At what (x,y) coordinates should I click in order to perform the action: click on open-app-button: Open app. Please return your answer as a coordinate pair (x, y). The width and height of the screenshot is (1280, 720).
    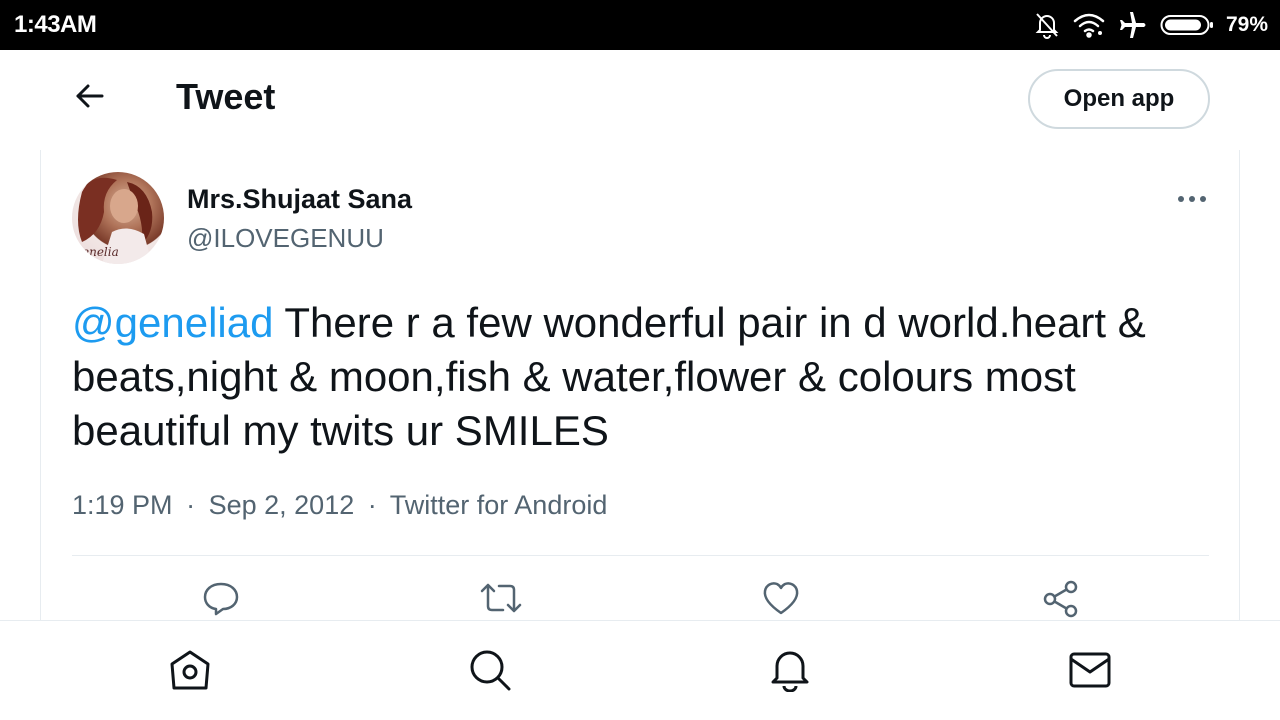
    Looking at the image, I should click on (1119, 99).